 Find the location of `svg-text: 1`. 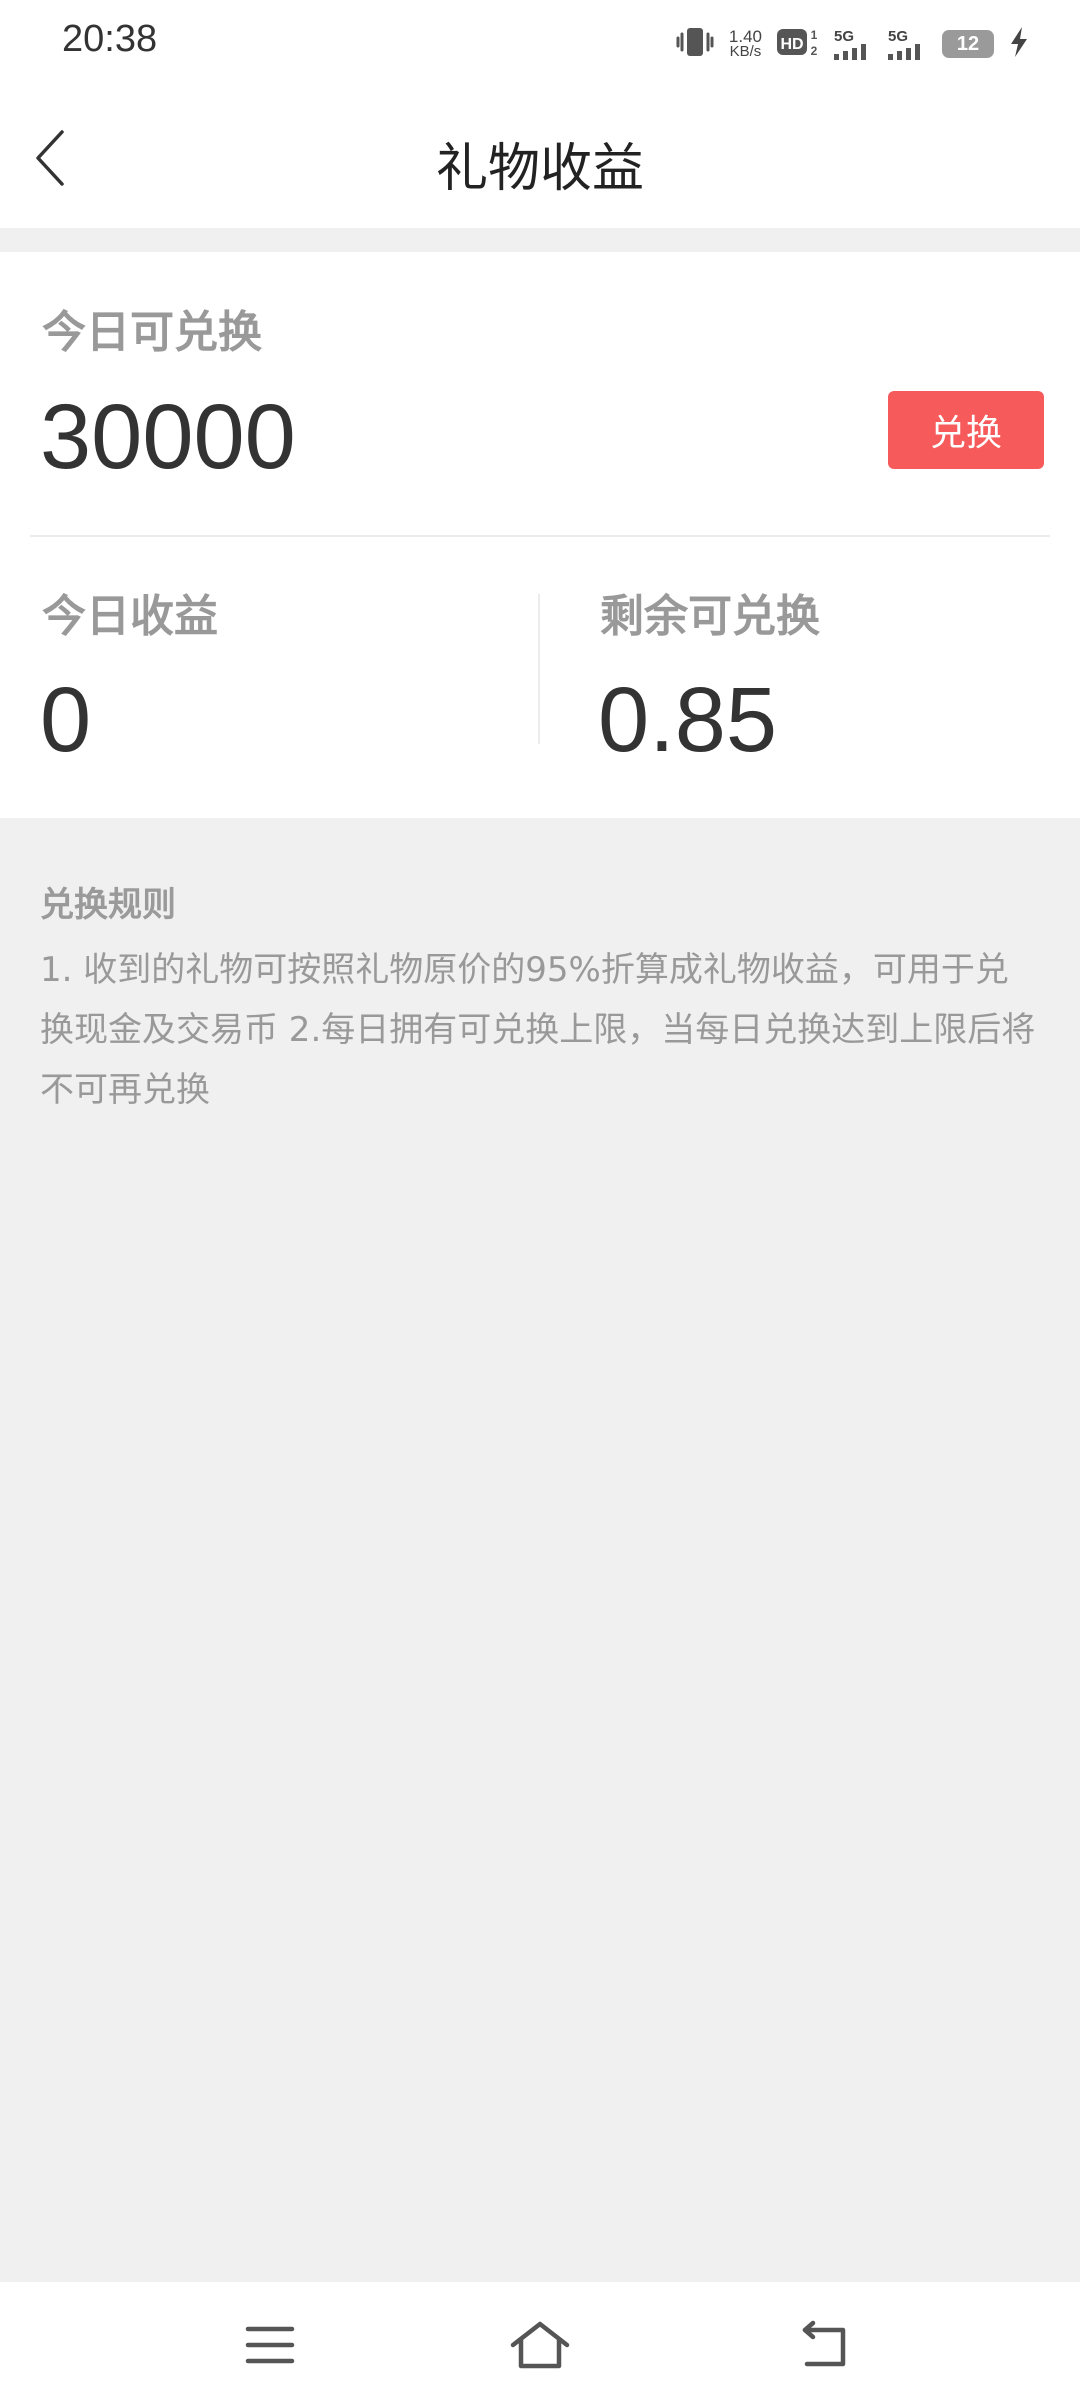

svg-text: 1 is located at coordinates (814, 35).